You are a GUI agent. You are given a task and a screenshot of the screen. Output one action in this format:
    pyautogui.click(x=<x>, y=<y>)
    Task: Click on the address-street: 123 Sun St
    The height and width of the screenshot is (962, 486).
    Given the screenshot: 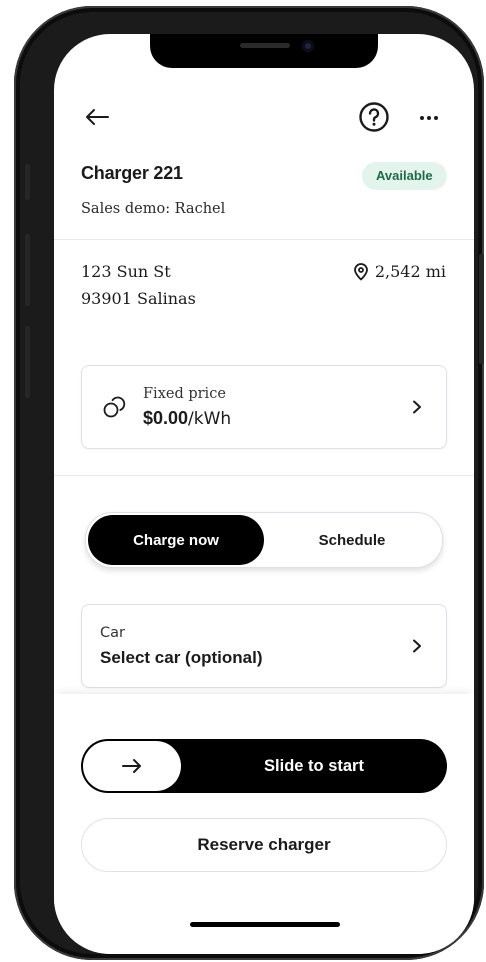 What is the action you would take?
    pyautogui.click(x=126, y=271)
    